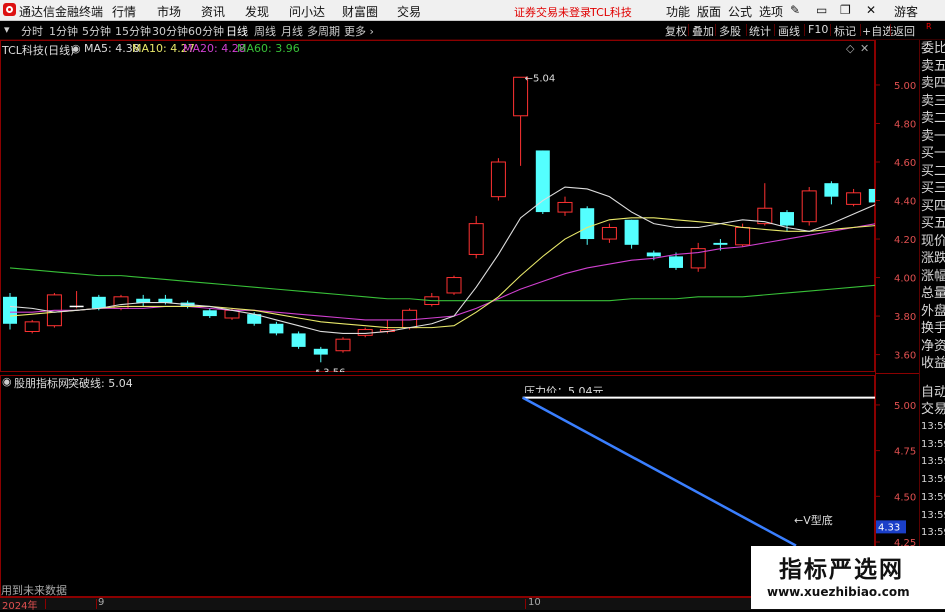 Image resolution: width=945 pixels, height=612 pixels. I want to click on menu-item-faxian: 发现, so click(257, 11).